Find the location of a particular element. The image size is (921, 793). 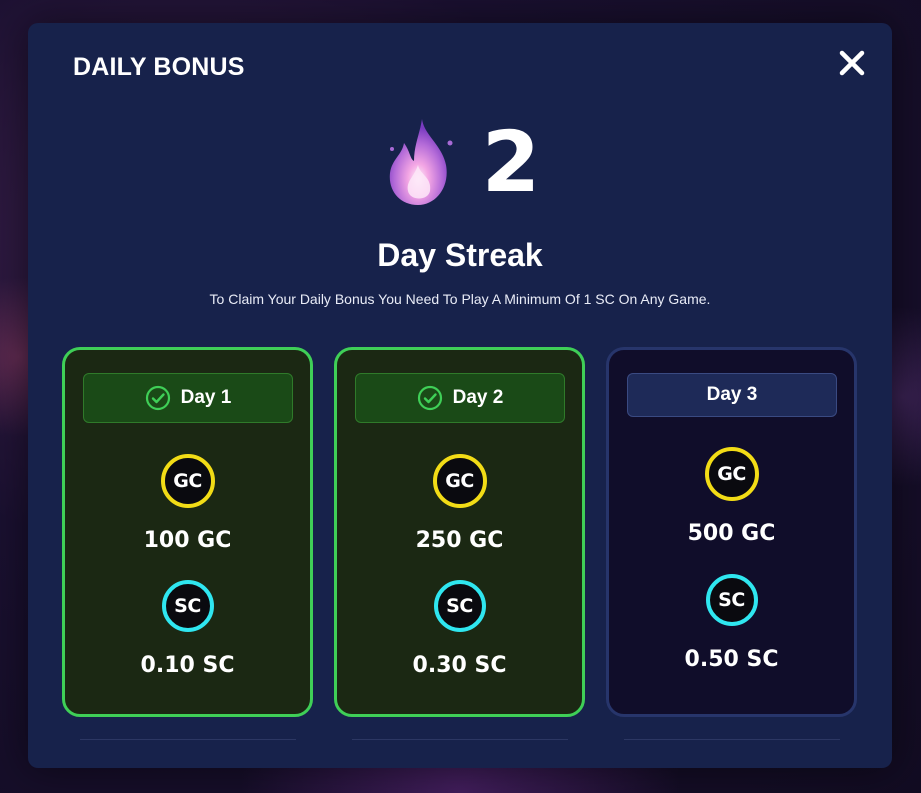

sc-amount: 0.30 SC is located at coordinates (459, 665).